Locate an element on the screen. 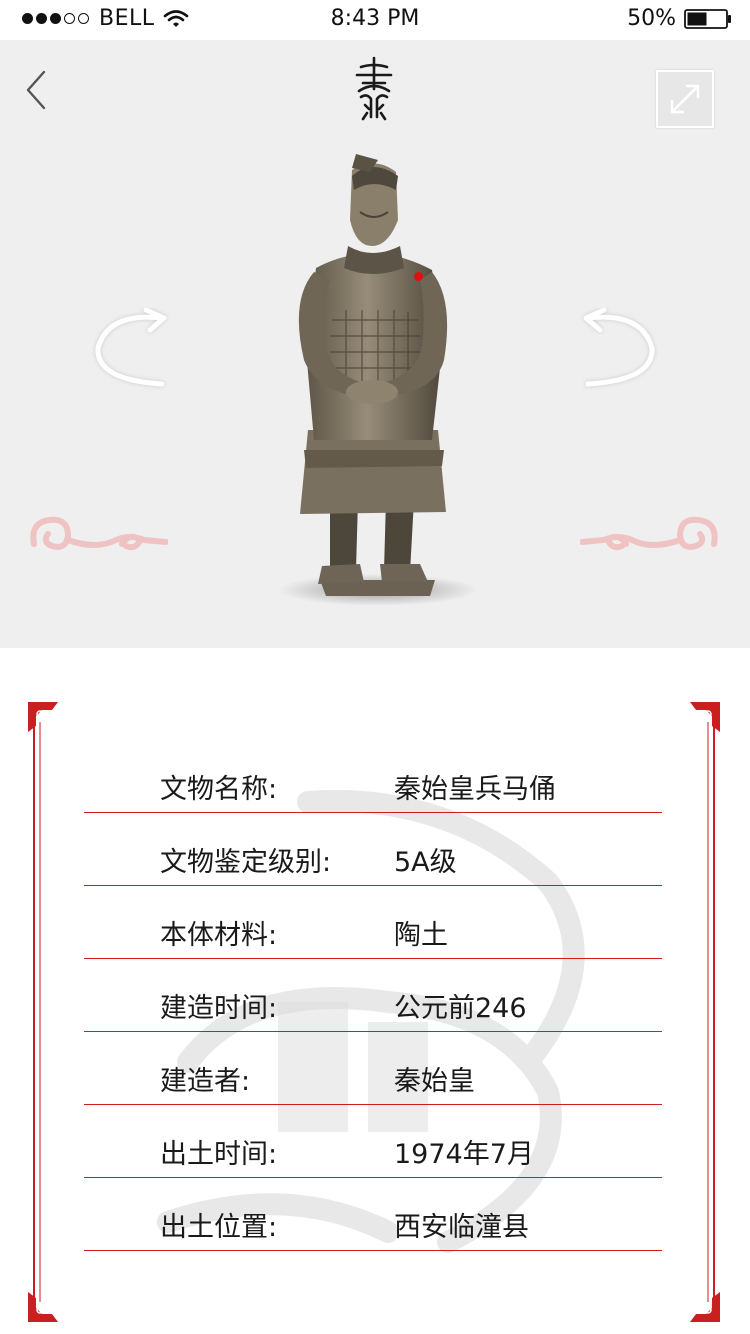 This screenshot has height=1334, width=750. qin-seal-logo is located at coordinates (374, 88).